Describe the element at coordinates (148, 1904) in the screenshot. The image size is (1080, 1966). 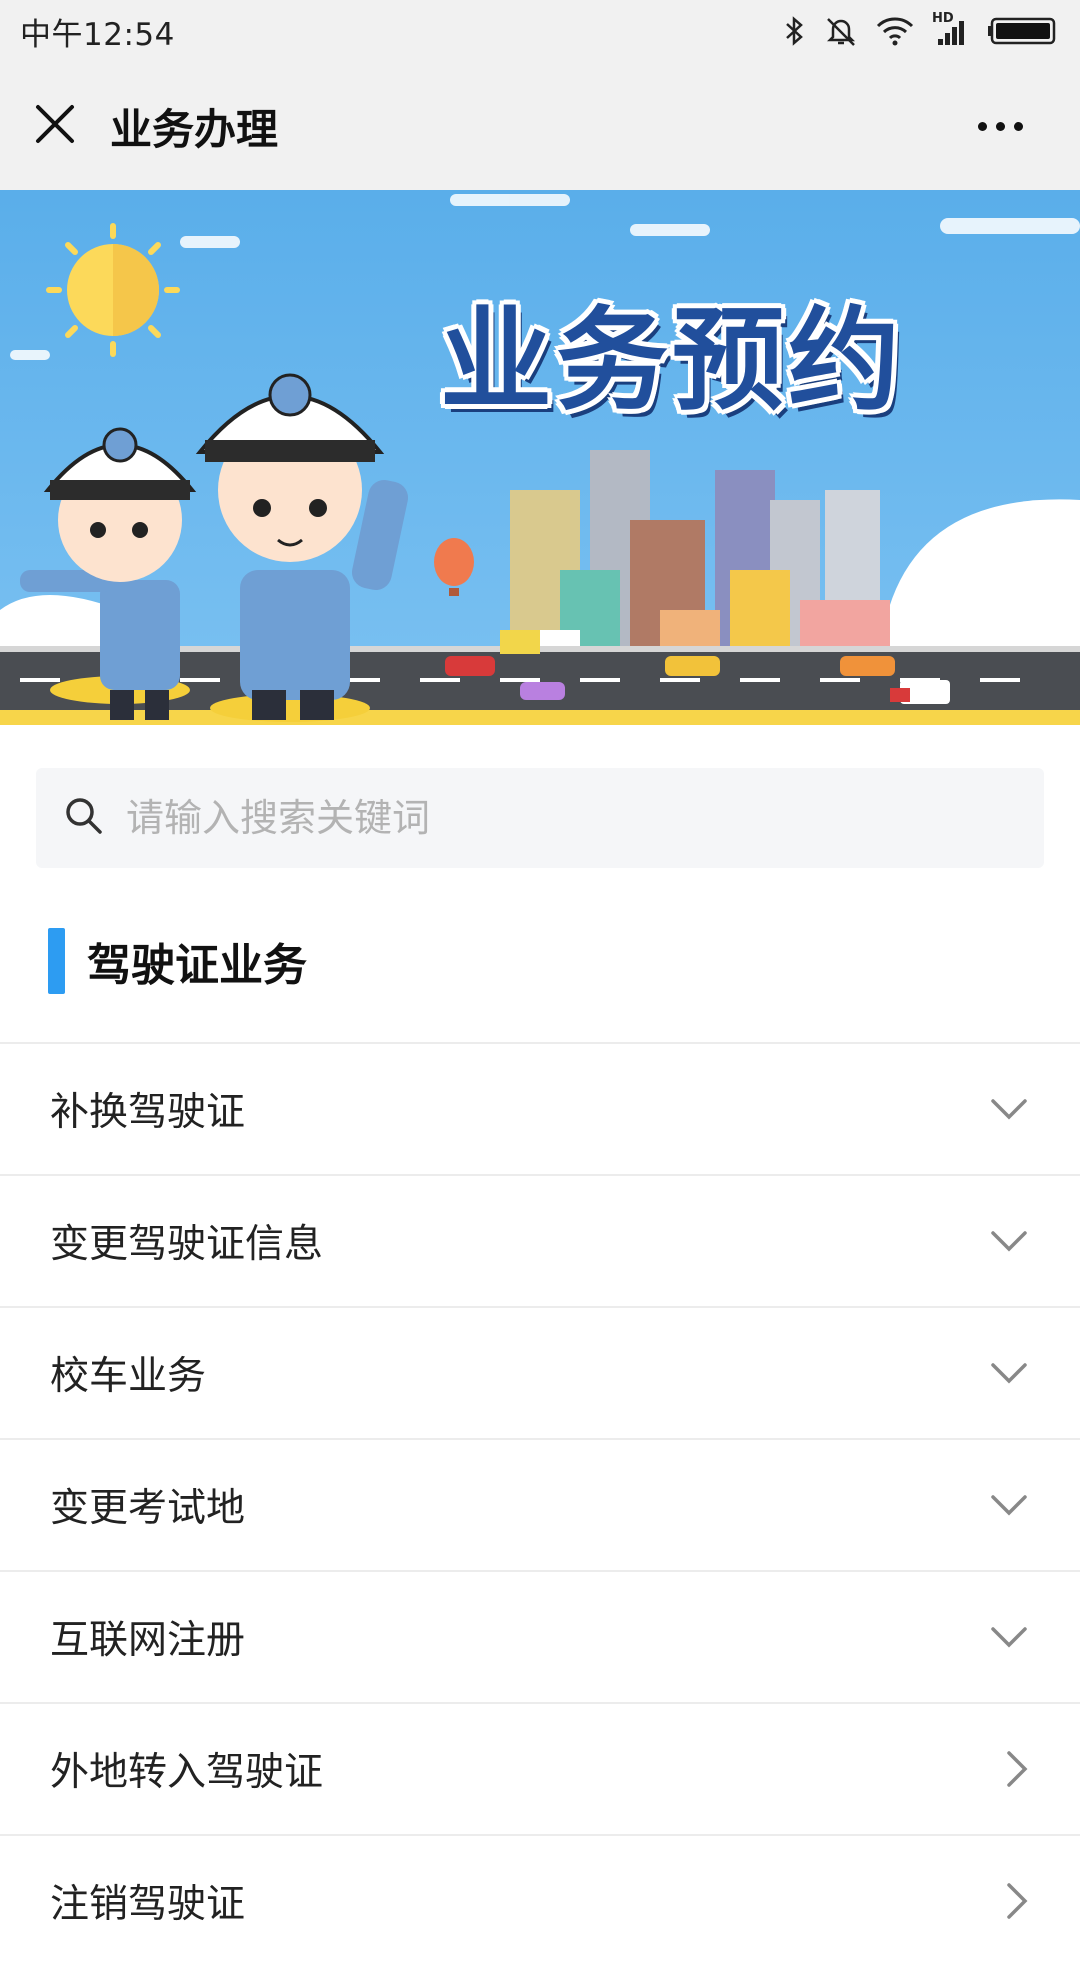
I see `list-item-label: 注销驾驶证` at that location.